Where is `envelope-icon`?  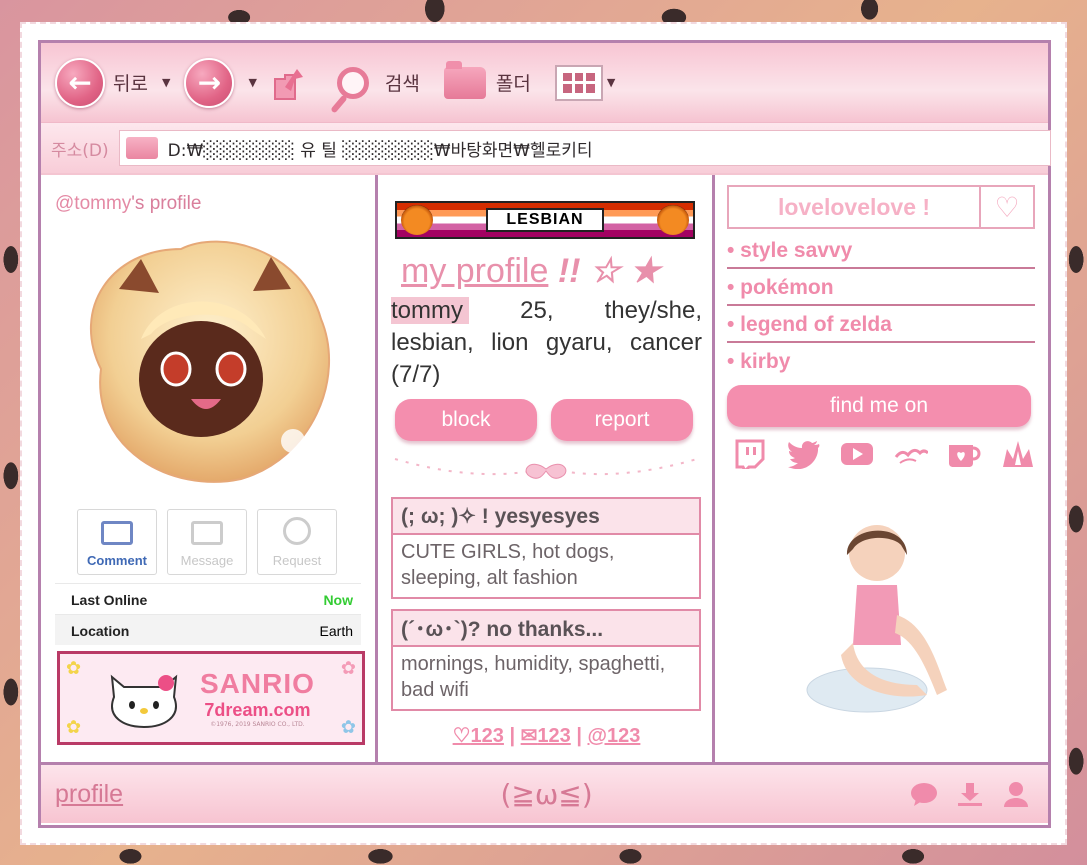
envelope-icon is located at coordinates (207, 533).